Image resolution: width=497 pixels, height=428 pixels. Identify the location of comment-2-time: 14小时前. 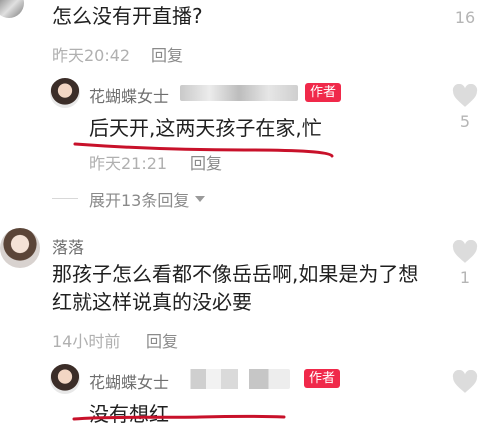
(86, 341).